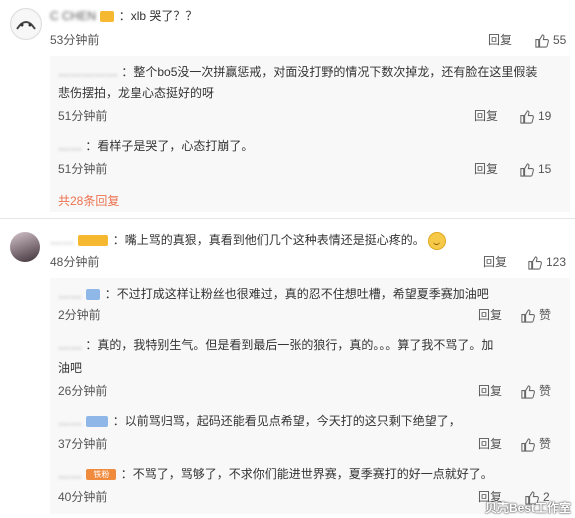 This screenshot has height=518, width=575. I want to click on like-count: 55, so click(560, 40).